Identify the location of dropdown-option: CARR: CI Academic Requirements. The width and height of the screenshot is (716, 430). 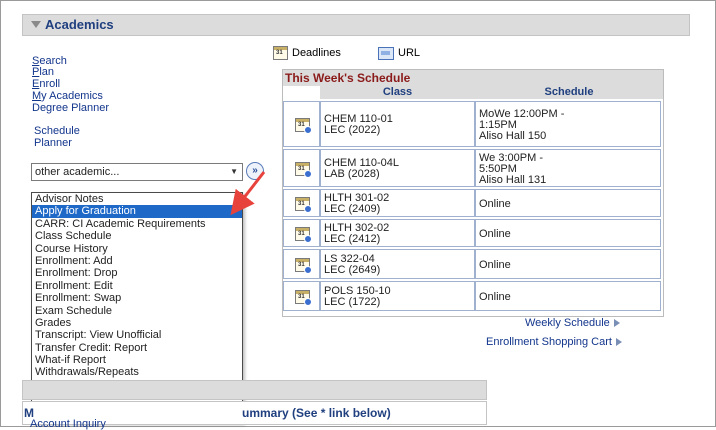
(137, 224).